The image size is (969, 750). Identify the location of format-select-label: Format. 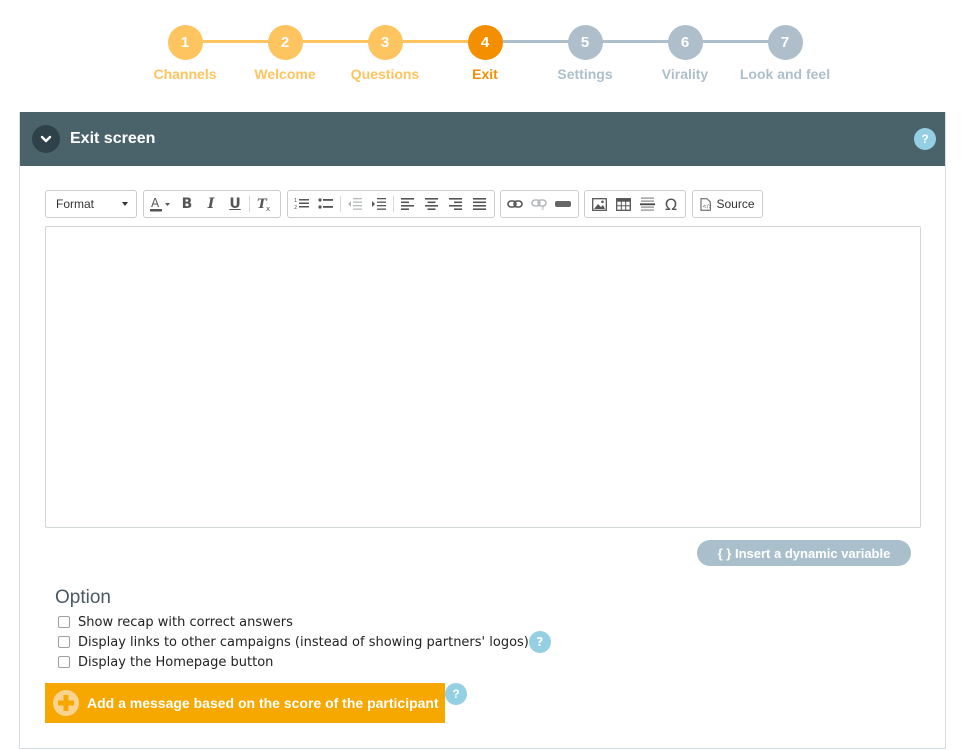
(75, 204).